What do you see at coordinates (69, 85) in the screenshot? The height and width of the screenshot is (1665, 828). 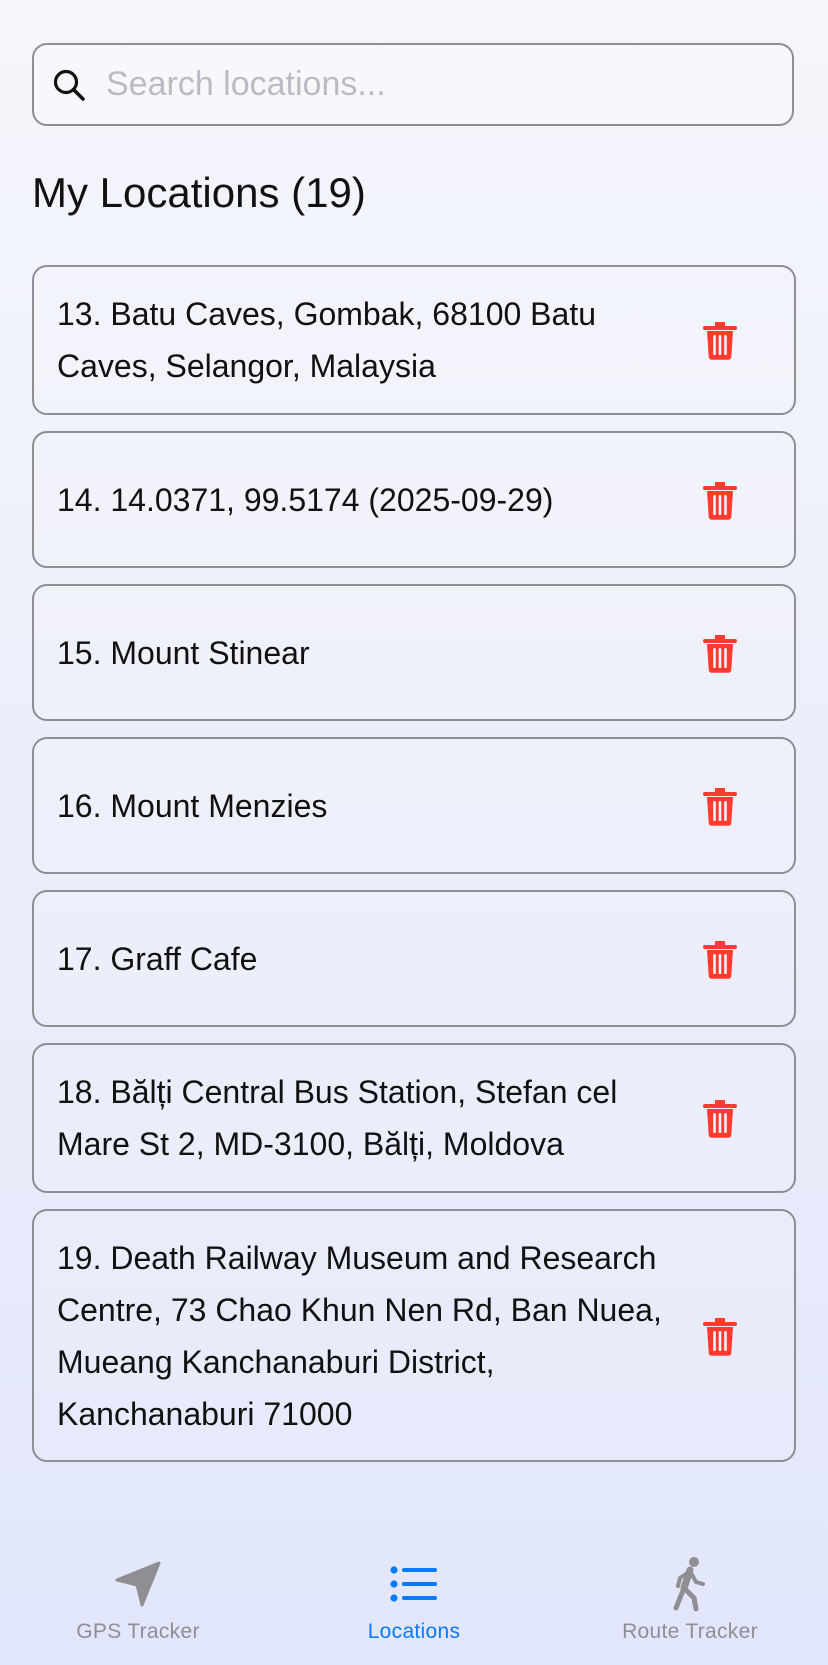 I see `search-icon` at bounding box center [69, 85].